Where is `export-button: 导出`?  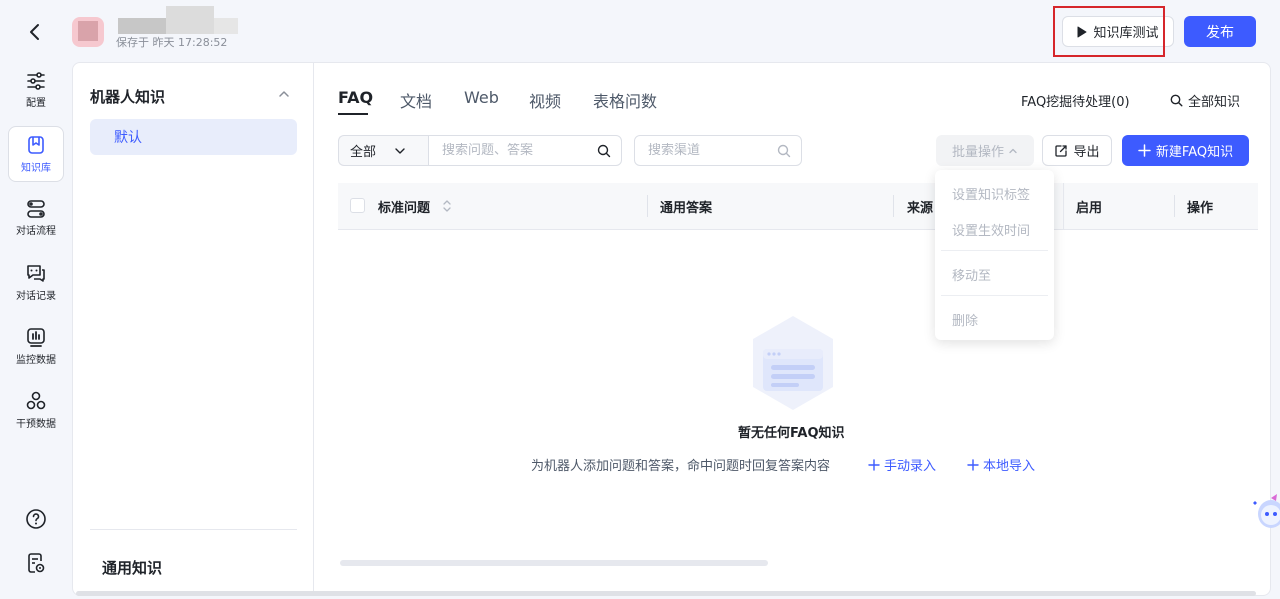 export-button: 导出 is located at coordinates (1077, 150).